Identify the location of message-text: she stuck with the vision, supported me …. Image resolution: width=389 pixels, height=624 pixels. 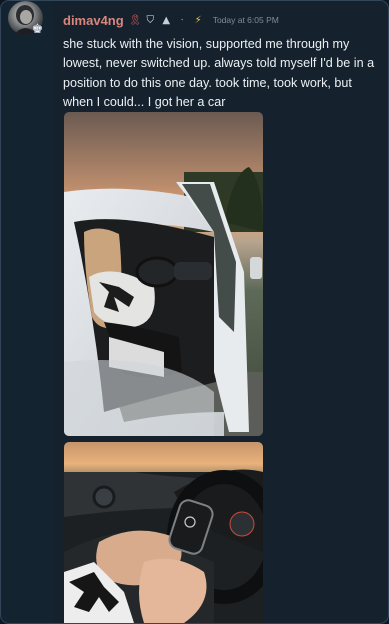
(219, 73).